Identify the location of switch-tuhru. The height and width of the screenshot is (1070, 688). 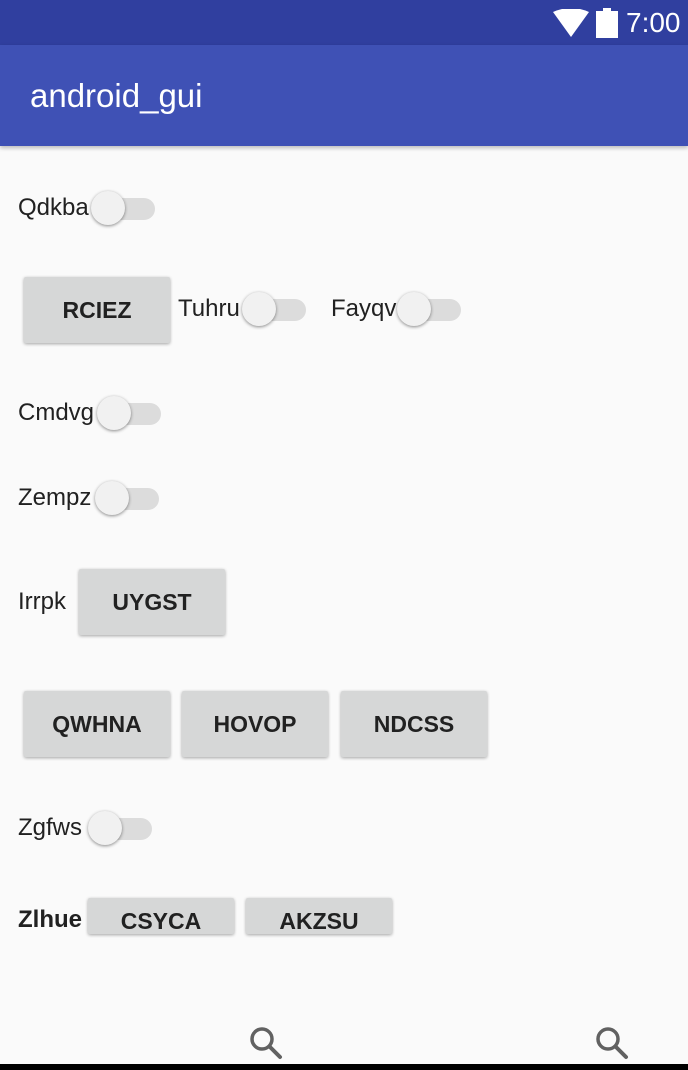
(275, 307).